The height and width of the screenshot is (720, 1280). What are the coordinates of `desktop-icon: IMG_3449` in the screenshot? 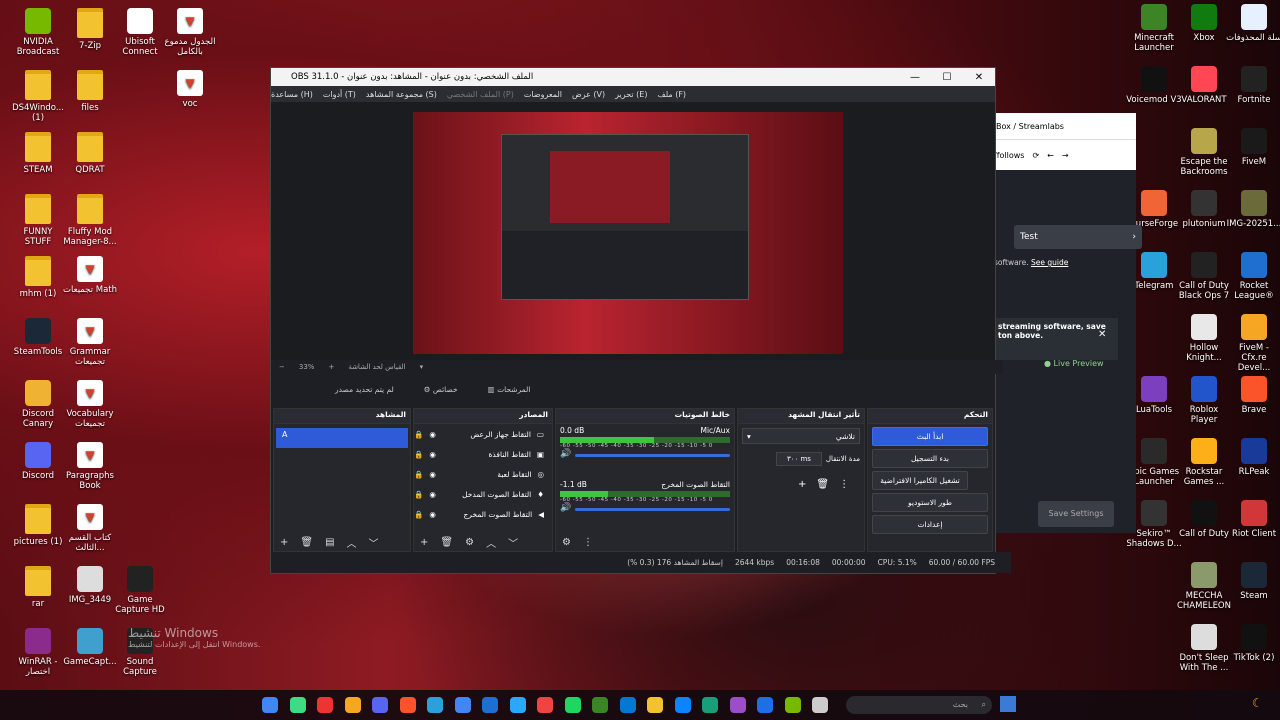 It's located at (90, 585).